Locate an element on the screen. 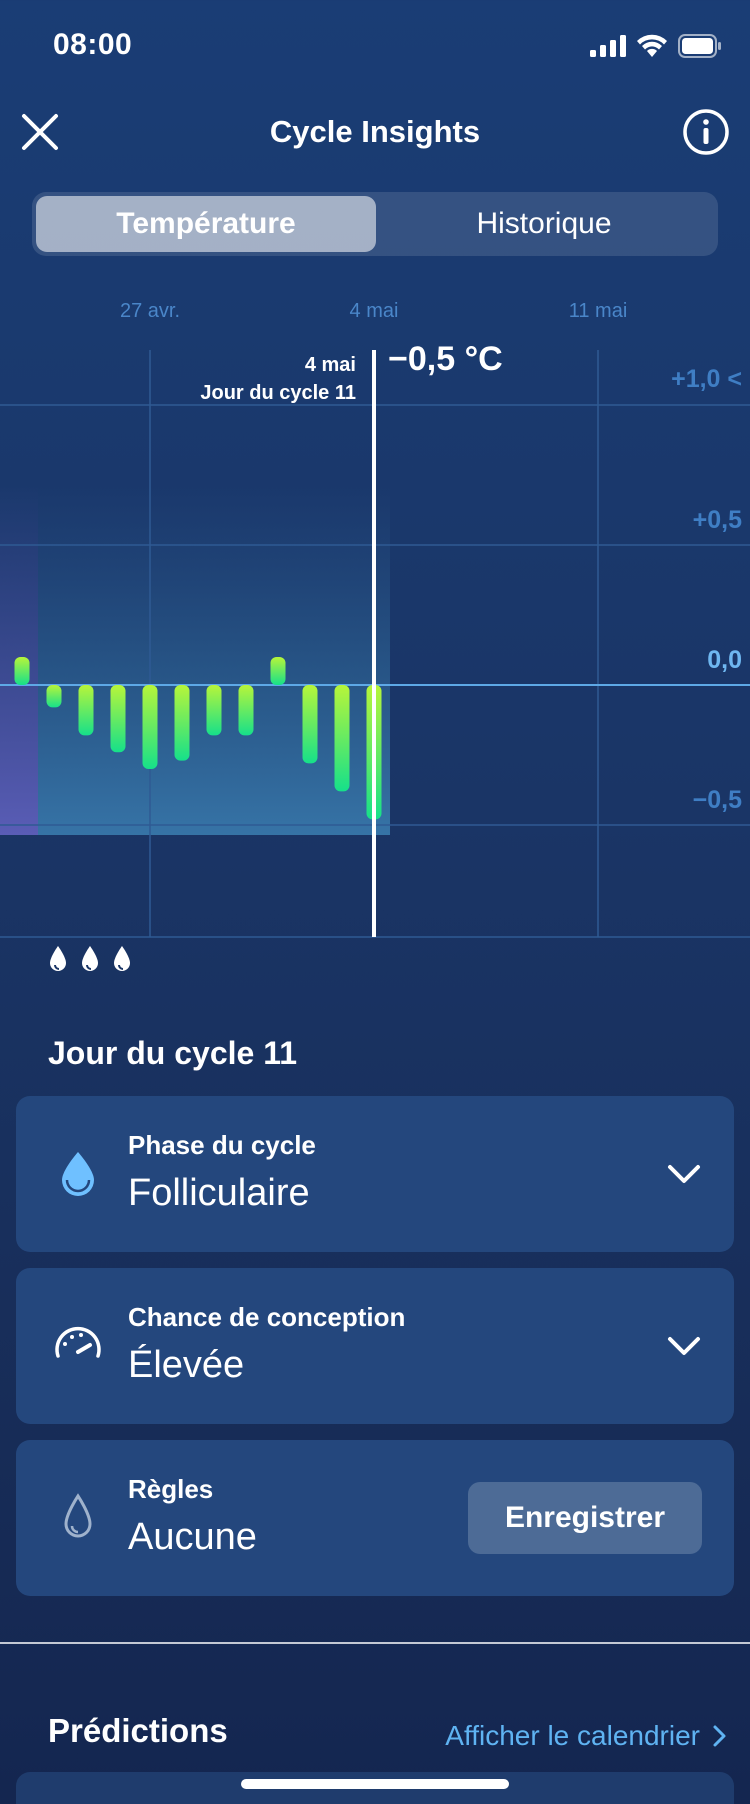 This screenshot has width=750, height=1804. status-time: 08:00 is located at coordinates (93, 44).